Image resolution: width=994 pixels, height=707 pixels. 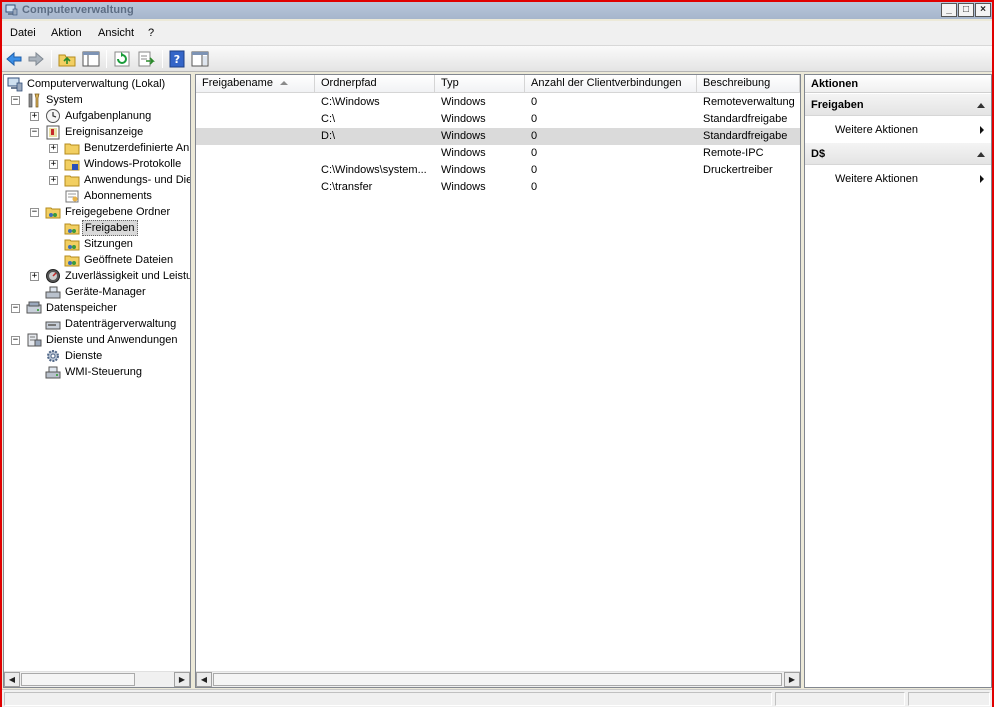 I want to click on help-icon: ?, so click(x=177, y=59).